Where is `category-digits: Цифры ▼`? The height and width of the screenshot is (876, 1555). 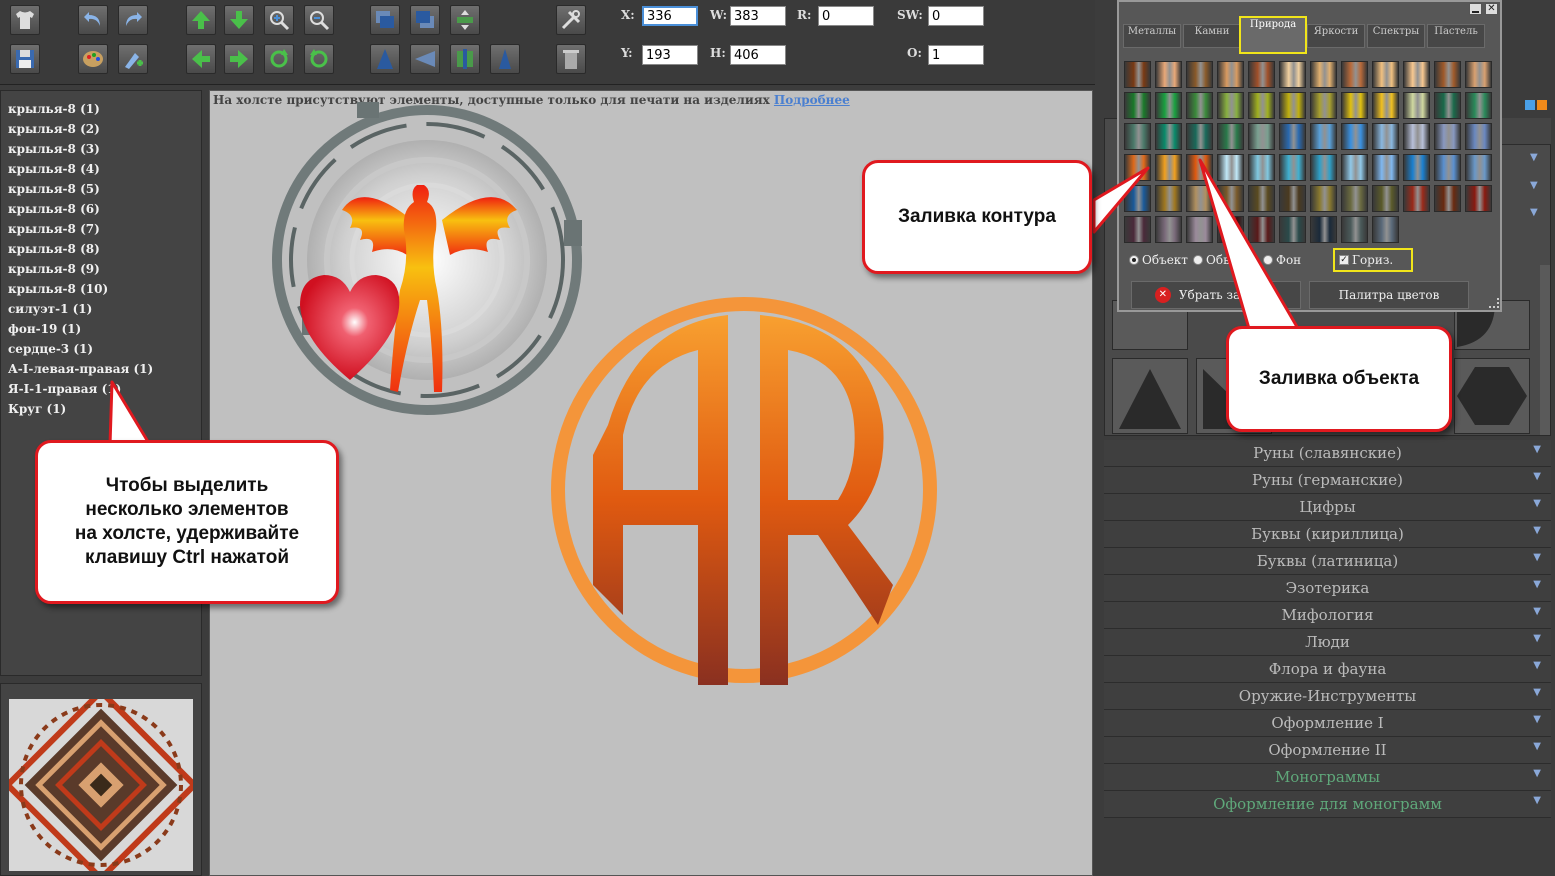 category-digits: Цифры ▼ is located at coordinates (1327, 507).